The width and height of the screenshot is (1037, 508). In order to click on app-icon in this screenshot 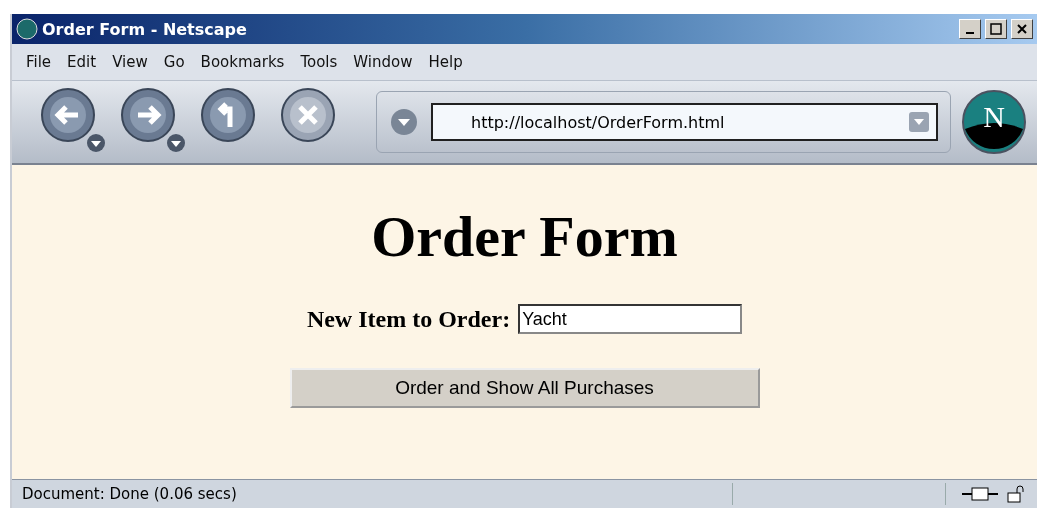, I will do `click(27, 29)`.